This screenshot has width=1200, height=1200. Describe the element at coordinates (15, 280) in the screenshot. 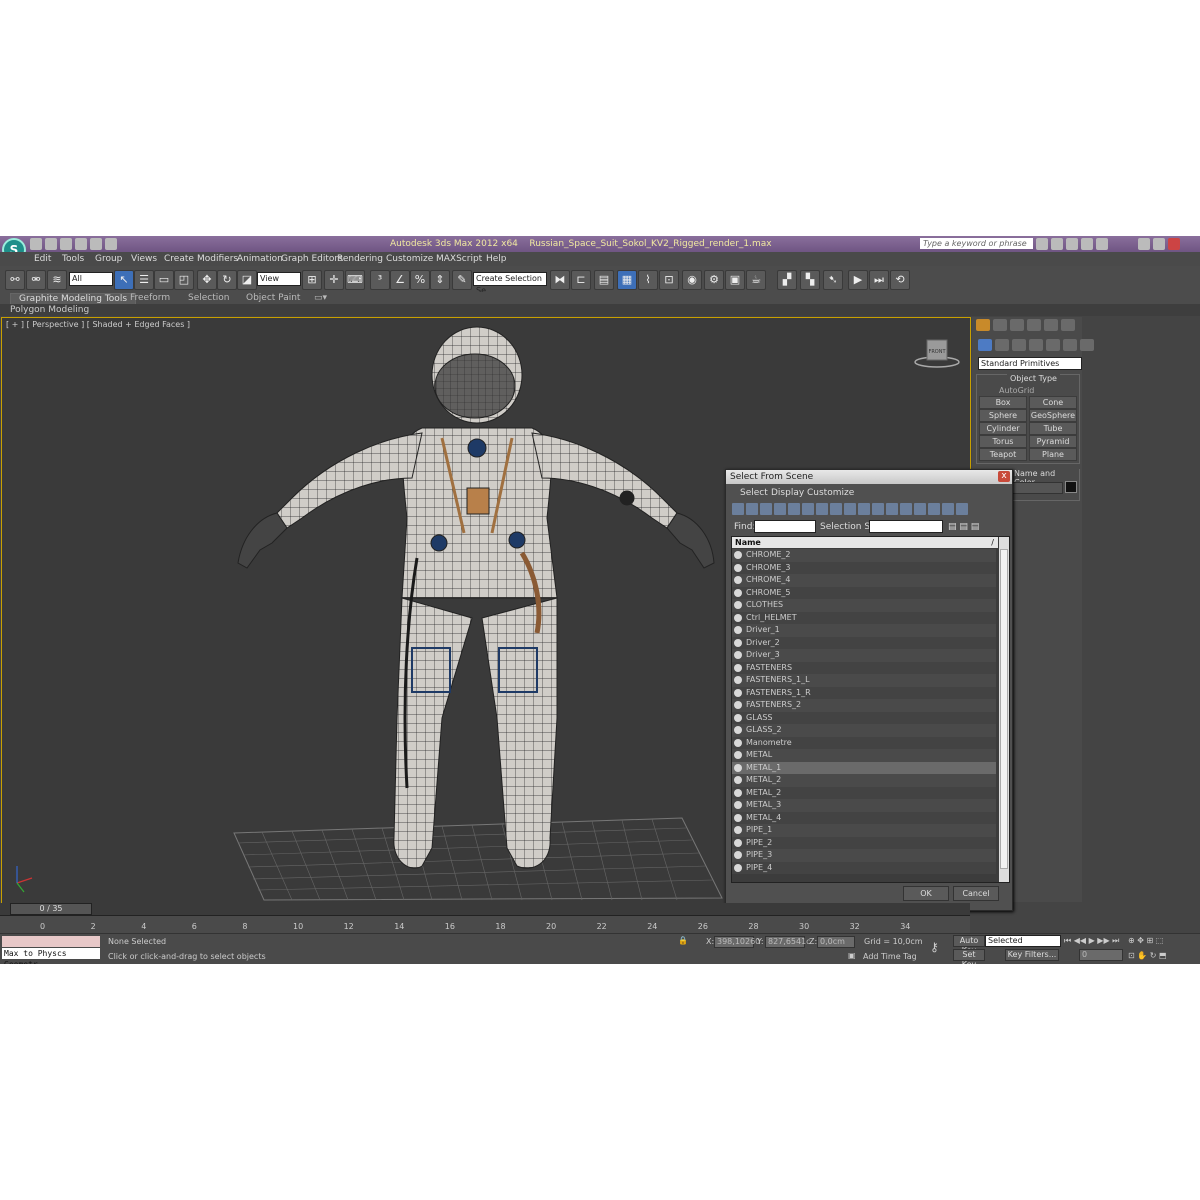

I see `select-link-icon: ⚯` at that location.